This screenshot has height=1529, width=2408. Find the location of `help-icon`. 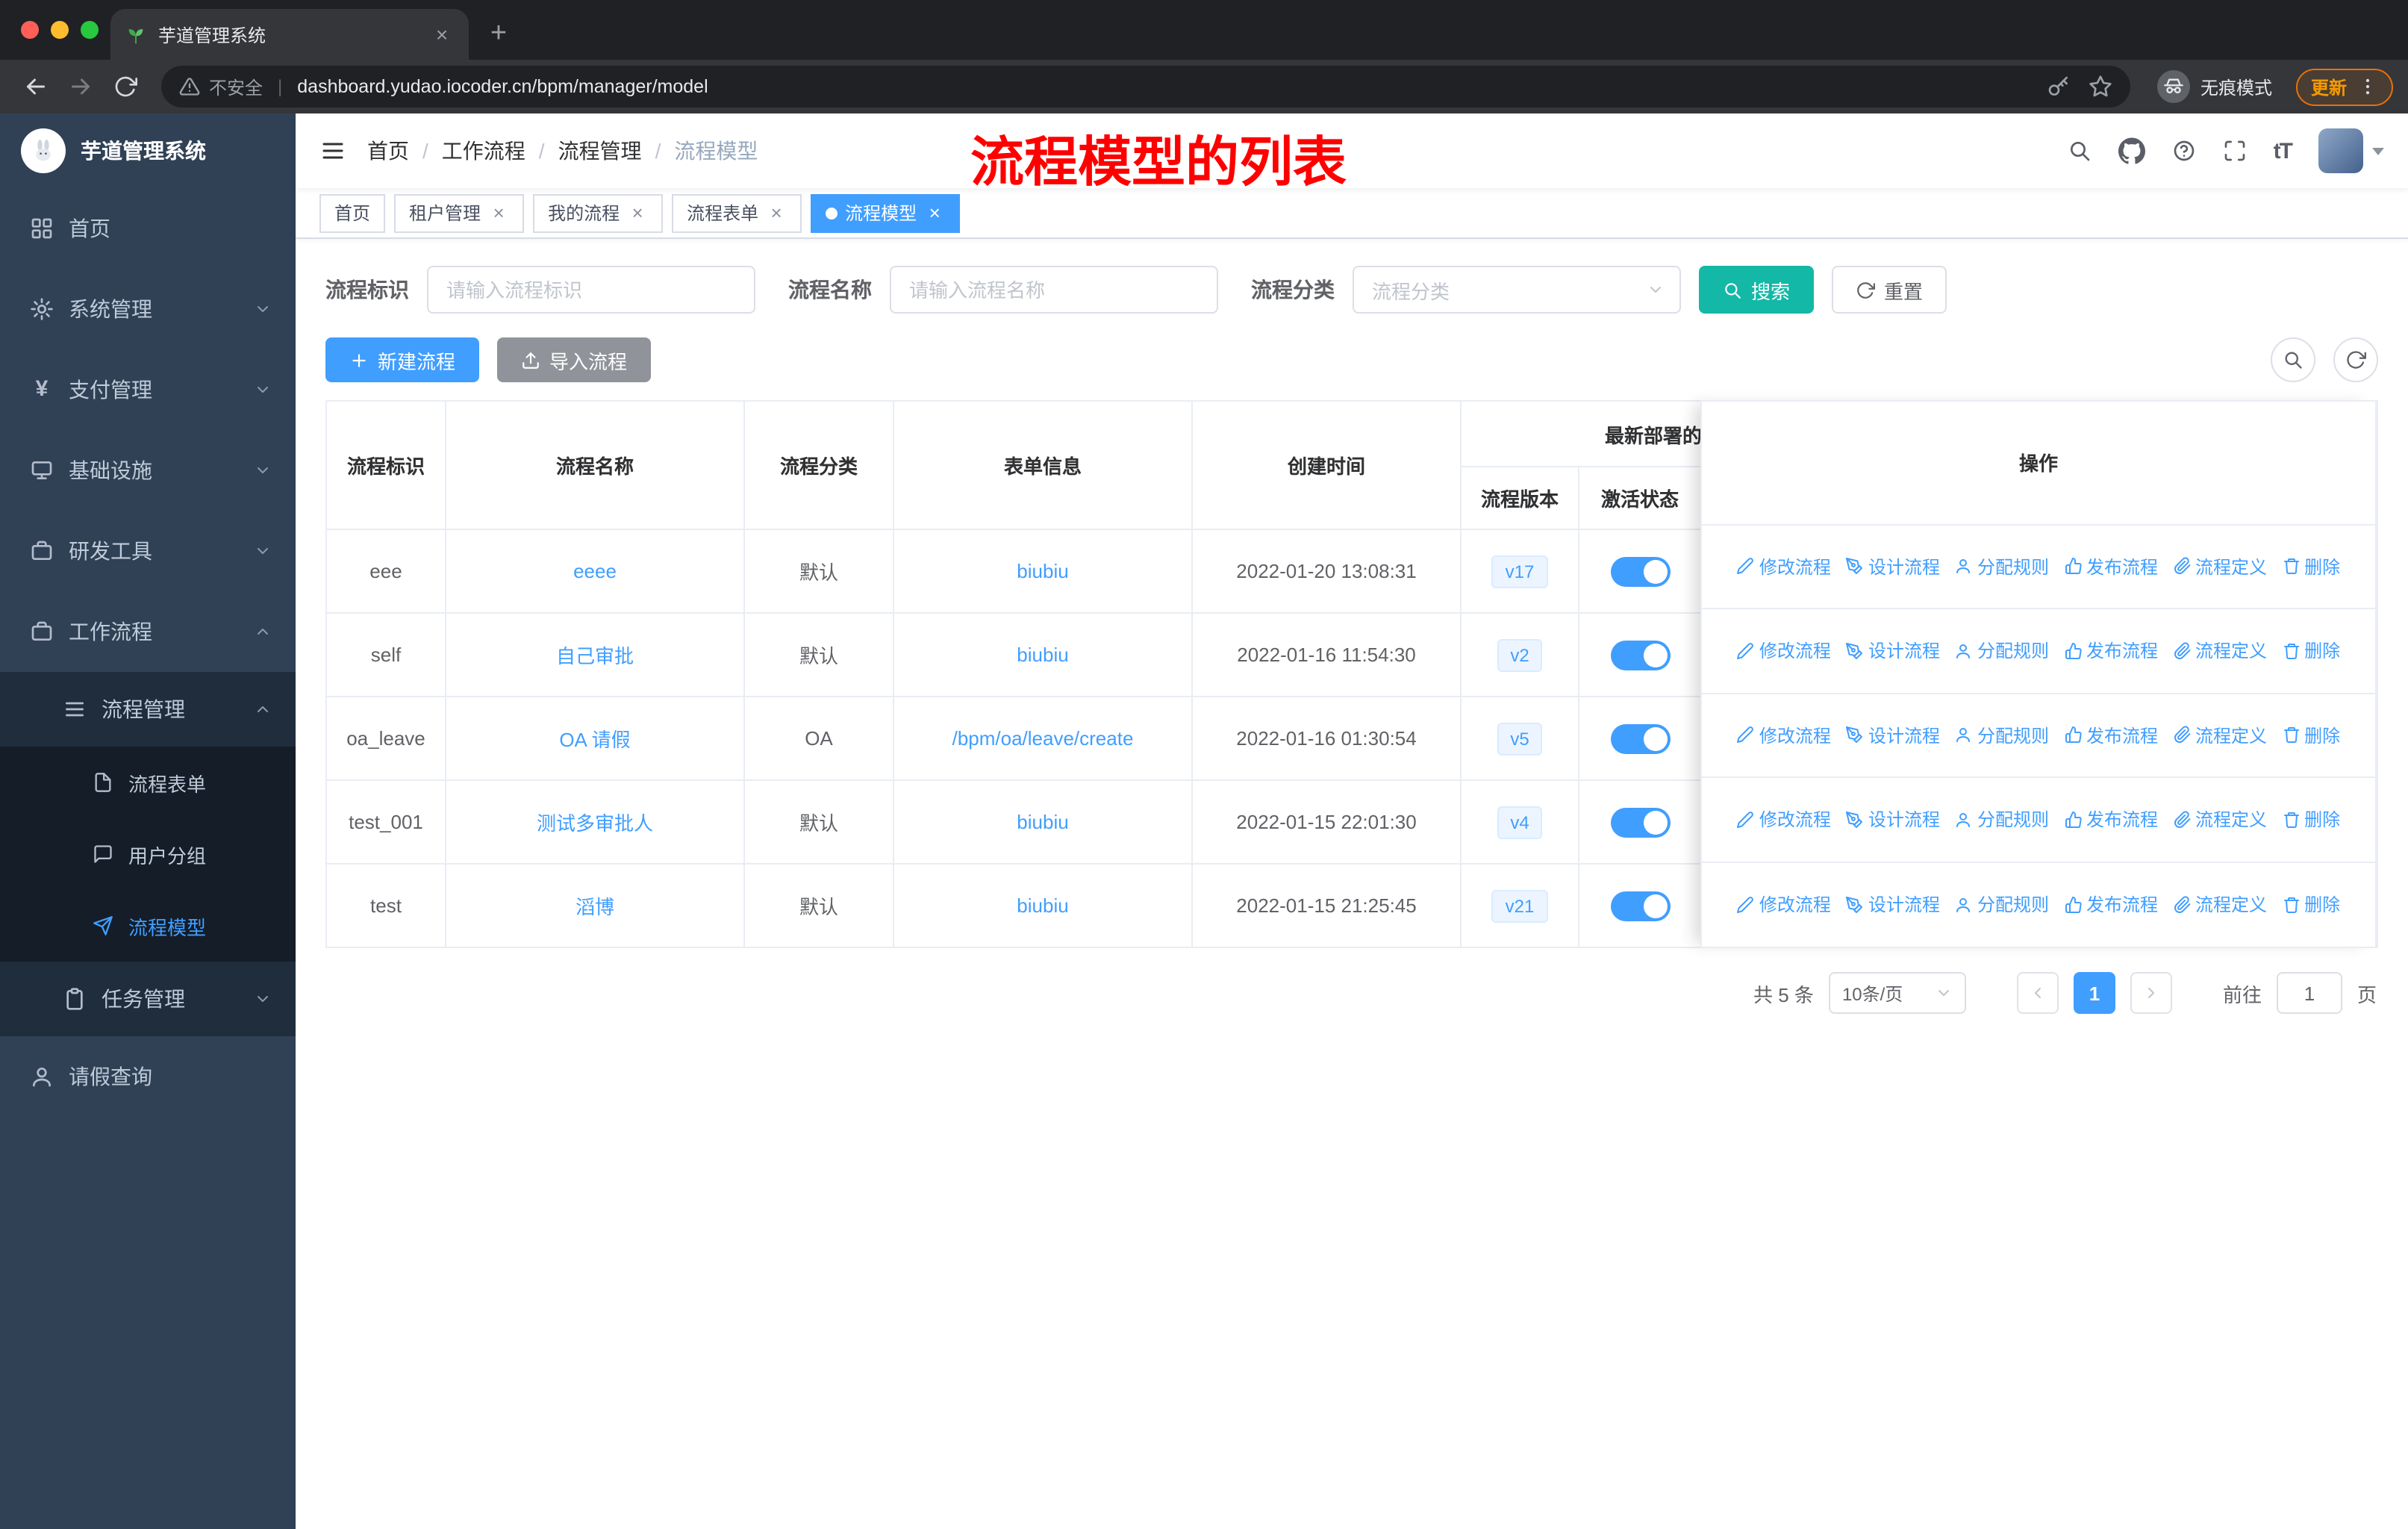

help-icon is located at coordinates (2184, 151).